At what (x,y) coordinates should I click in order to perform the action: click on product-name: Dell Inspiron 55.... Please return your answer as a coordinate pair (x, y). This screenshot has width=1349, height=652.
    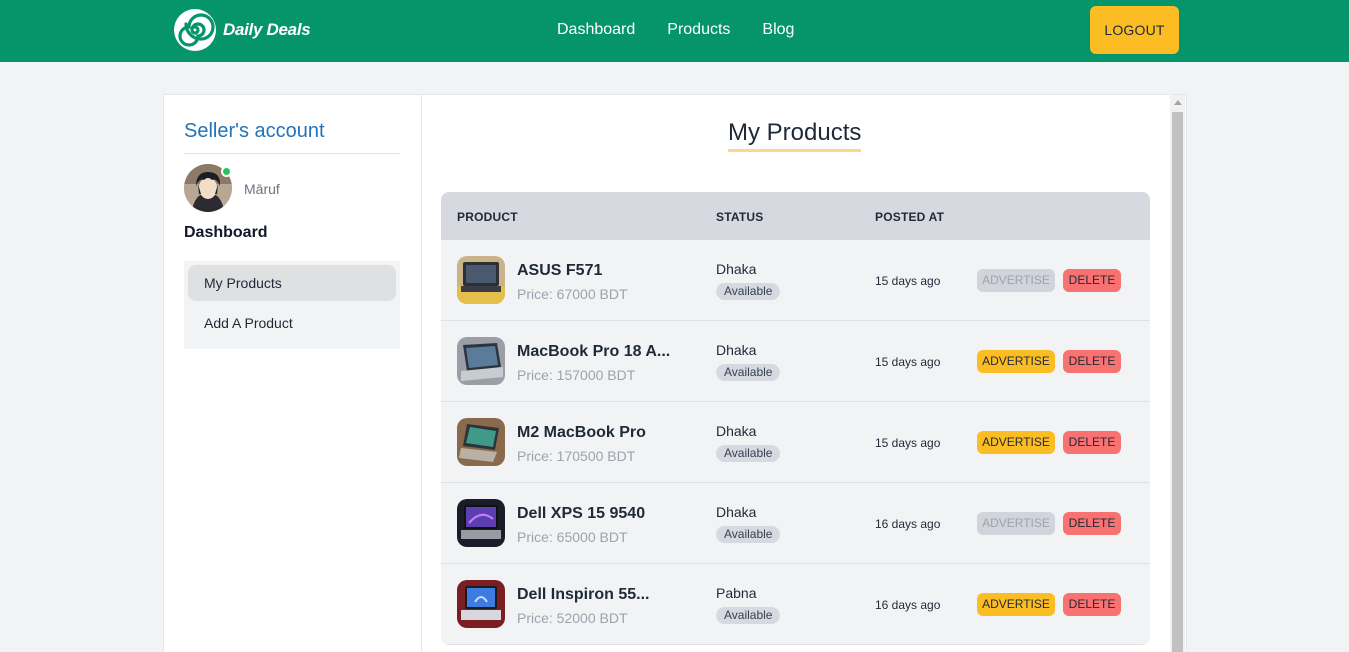
    Looking at the image, I should click on (583, 594).